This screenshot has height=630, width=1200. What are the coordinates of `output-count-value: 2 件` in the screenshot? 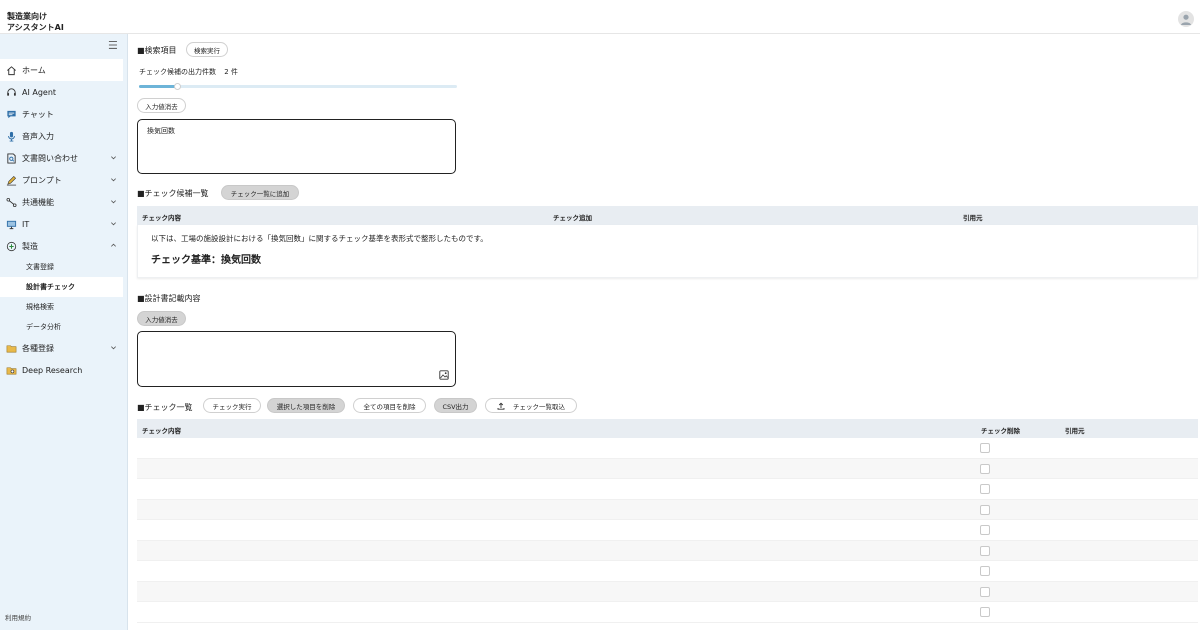 It's located at (231, 72).